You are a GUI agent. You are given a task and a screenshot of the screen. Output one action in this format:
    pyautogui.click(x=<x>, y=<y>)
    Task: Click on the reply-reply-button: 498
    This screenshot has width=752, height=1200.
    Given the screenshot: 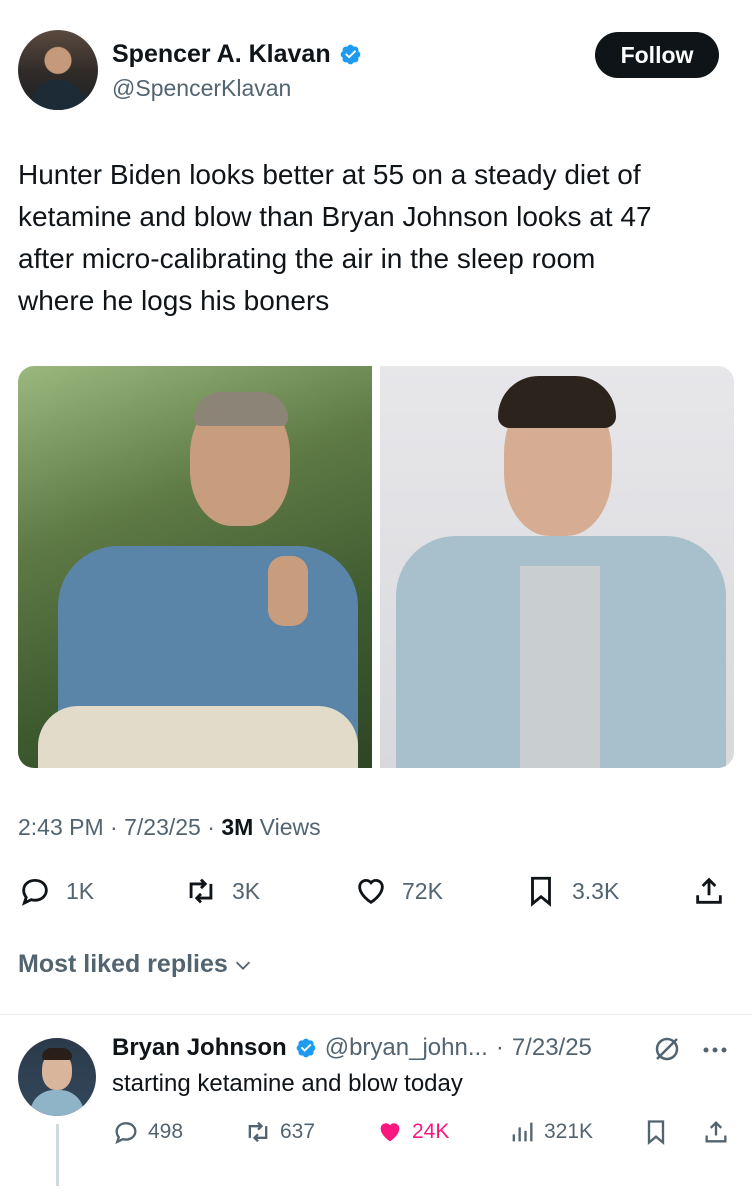 What is the action you would take?
    pyautogui.click(x=147, y=1132)
    